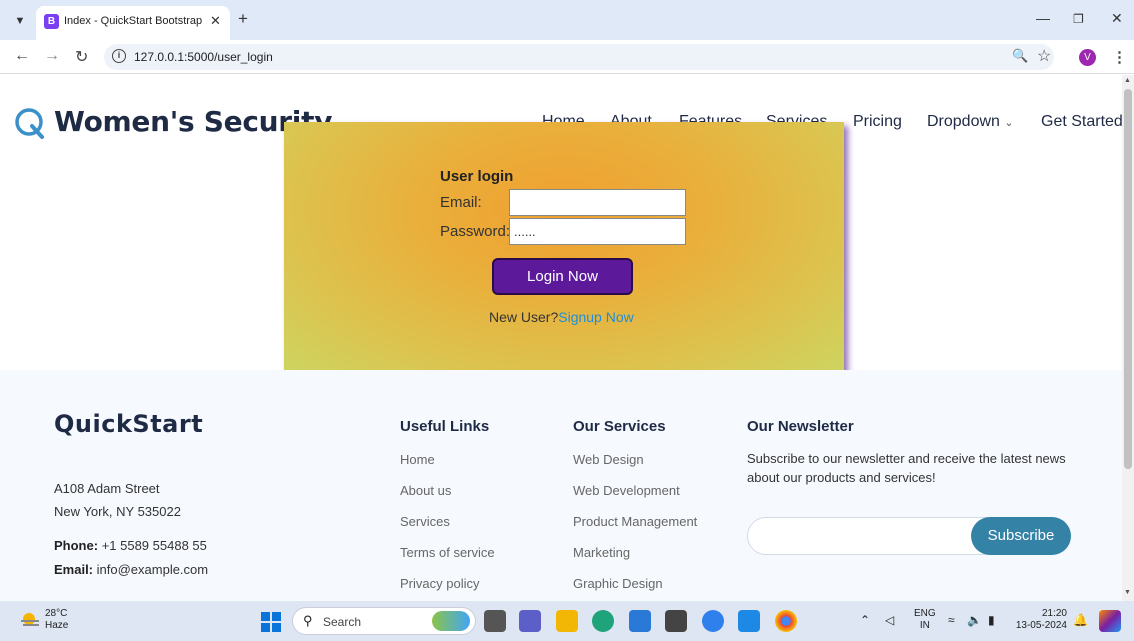 This screenshot has width=1134, height=641. What do you see at coordinates (154, 545) in the screenshot?
I see `phone-value: +1 5589 55488 55` at bounding box center [154, 545].